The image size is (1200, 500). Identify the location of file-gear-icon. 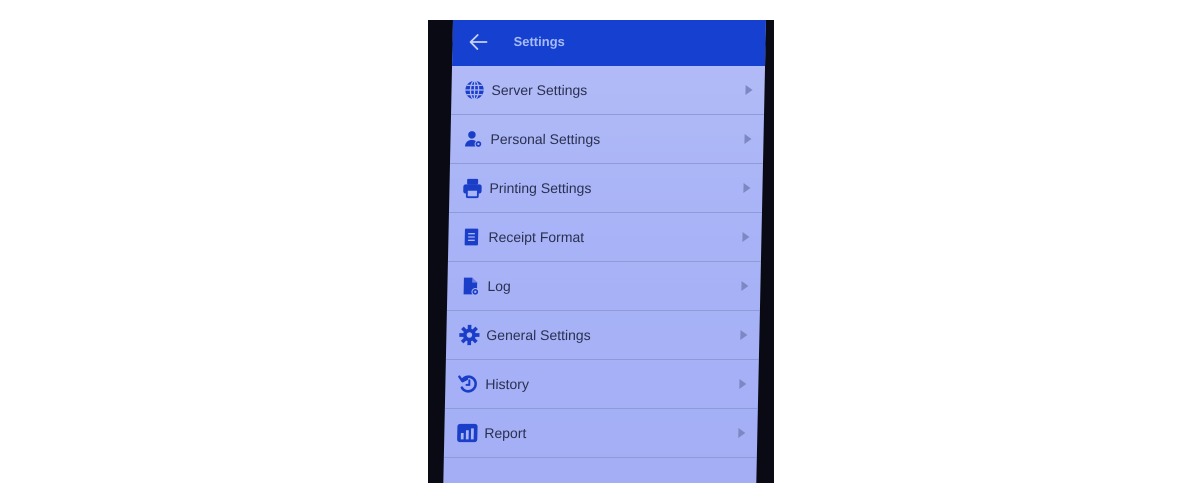
(470, 286).